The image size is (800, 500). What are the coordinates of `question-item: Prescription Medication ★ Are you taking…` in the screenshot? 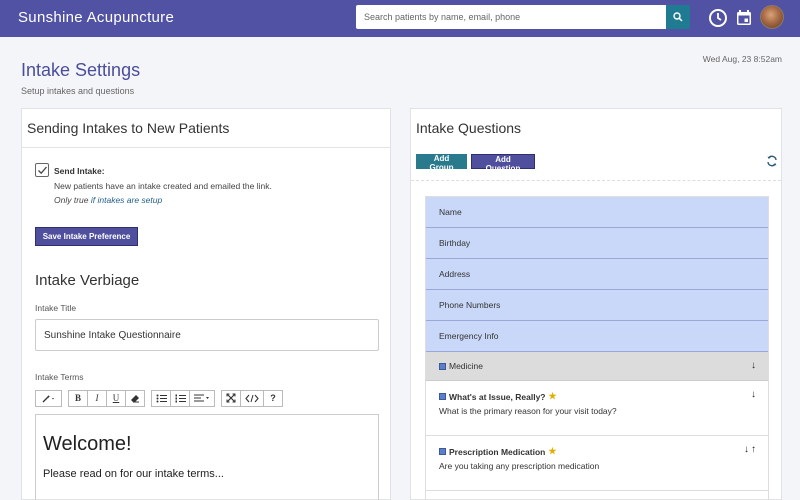 It's located at (597, 463).